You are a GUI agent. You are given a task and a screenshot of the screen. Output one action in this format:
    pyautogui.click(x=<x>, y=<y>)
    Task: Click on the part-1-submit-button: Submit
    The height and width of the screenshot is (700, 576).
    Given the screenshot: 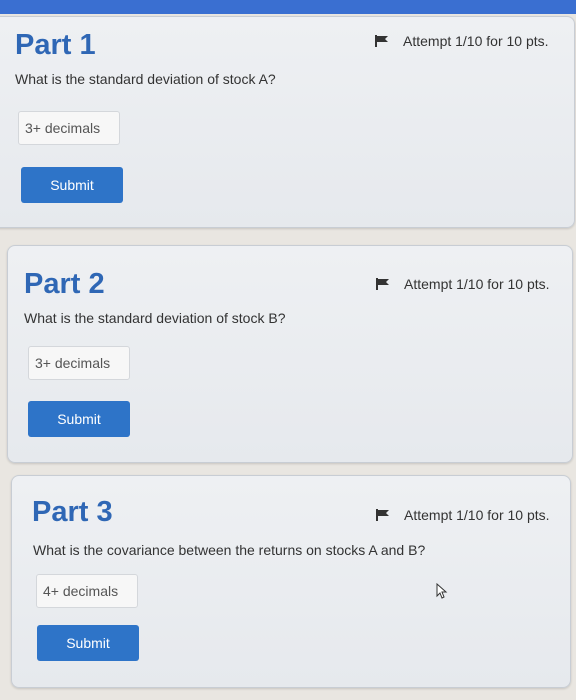 What is the action you would take?
    pyautogui.click(x=72, y=185)
    